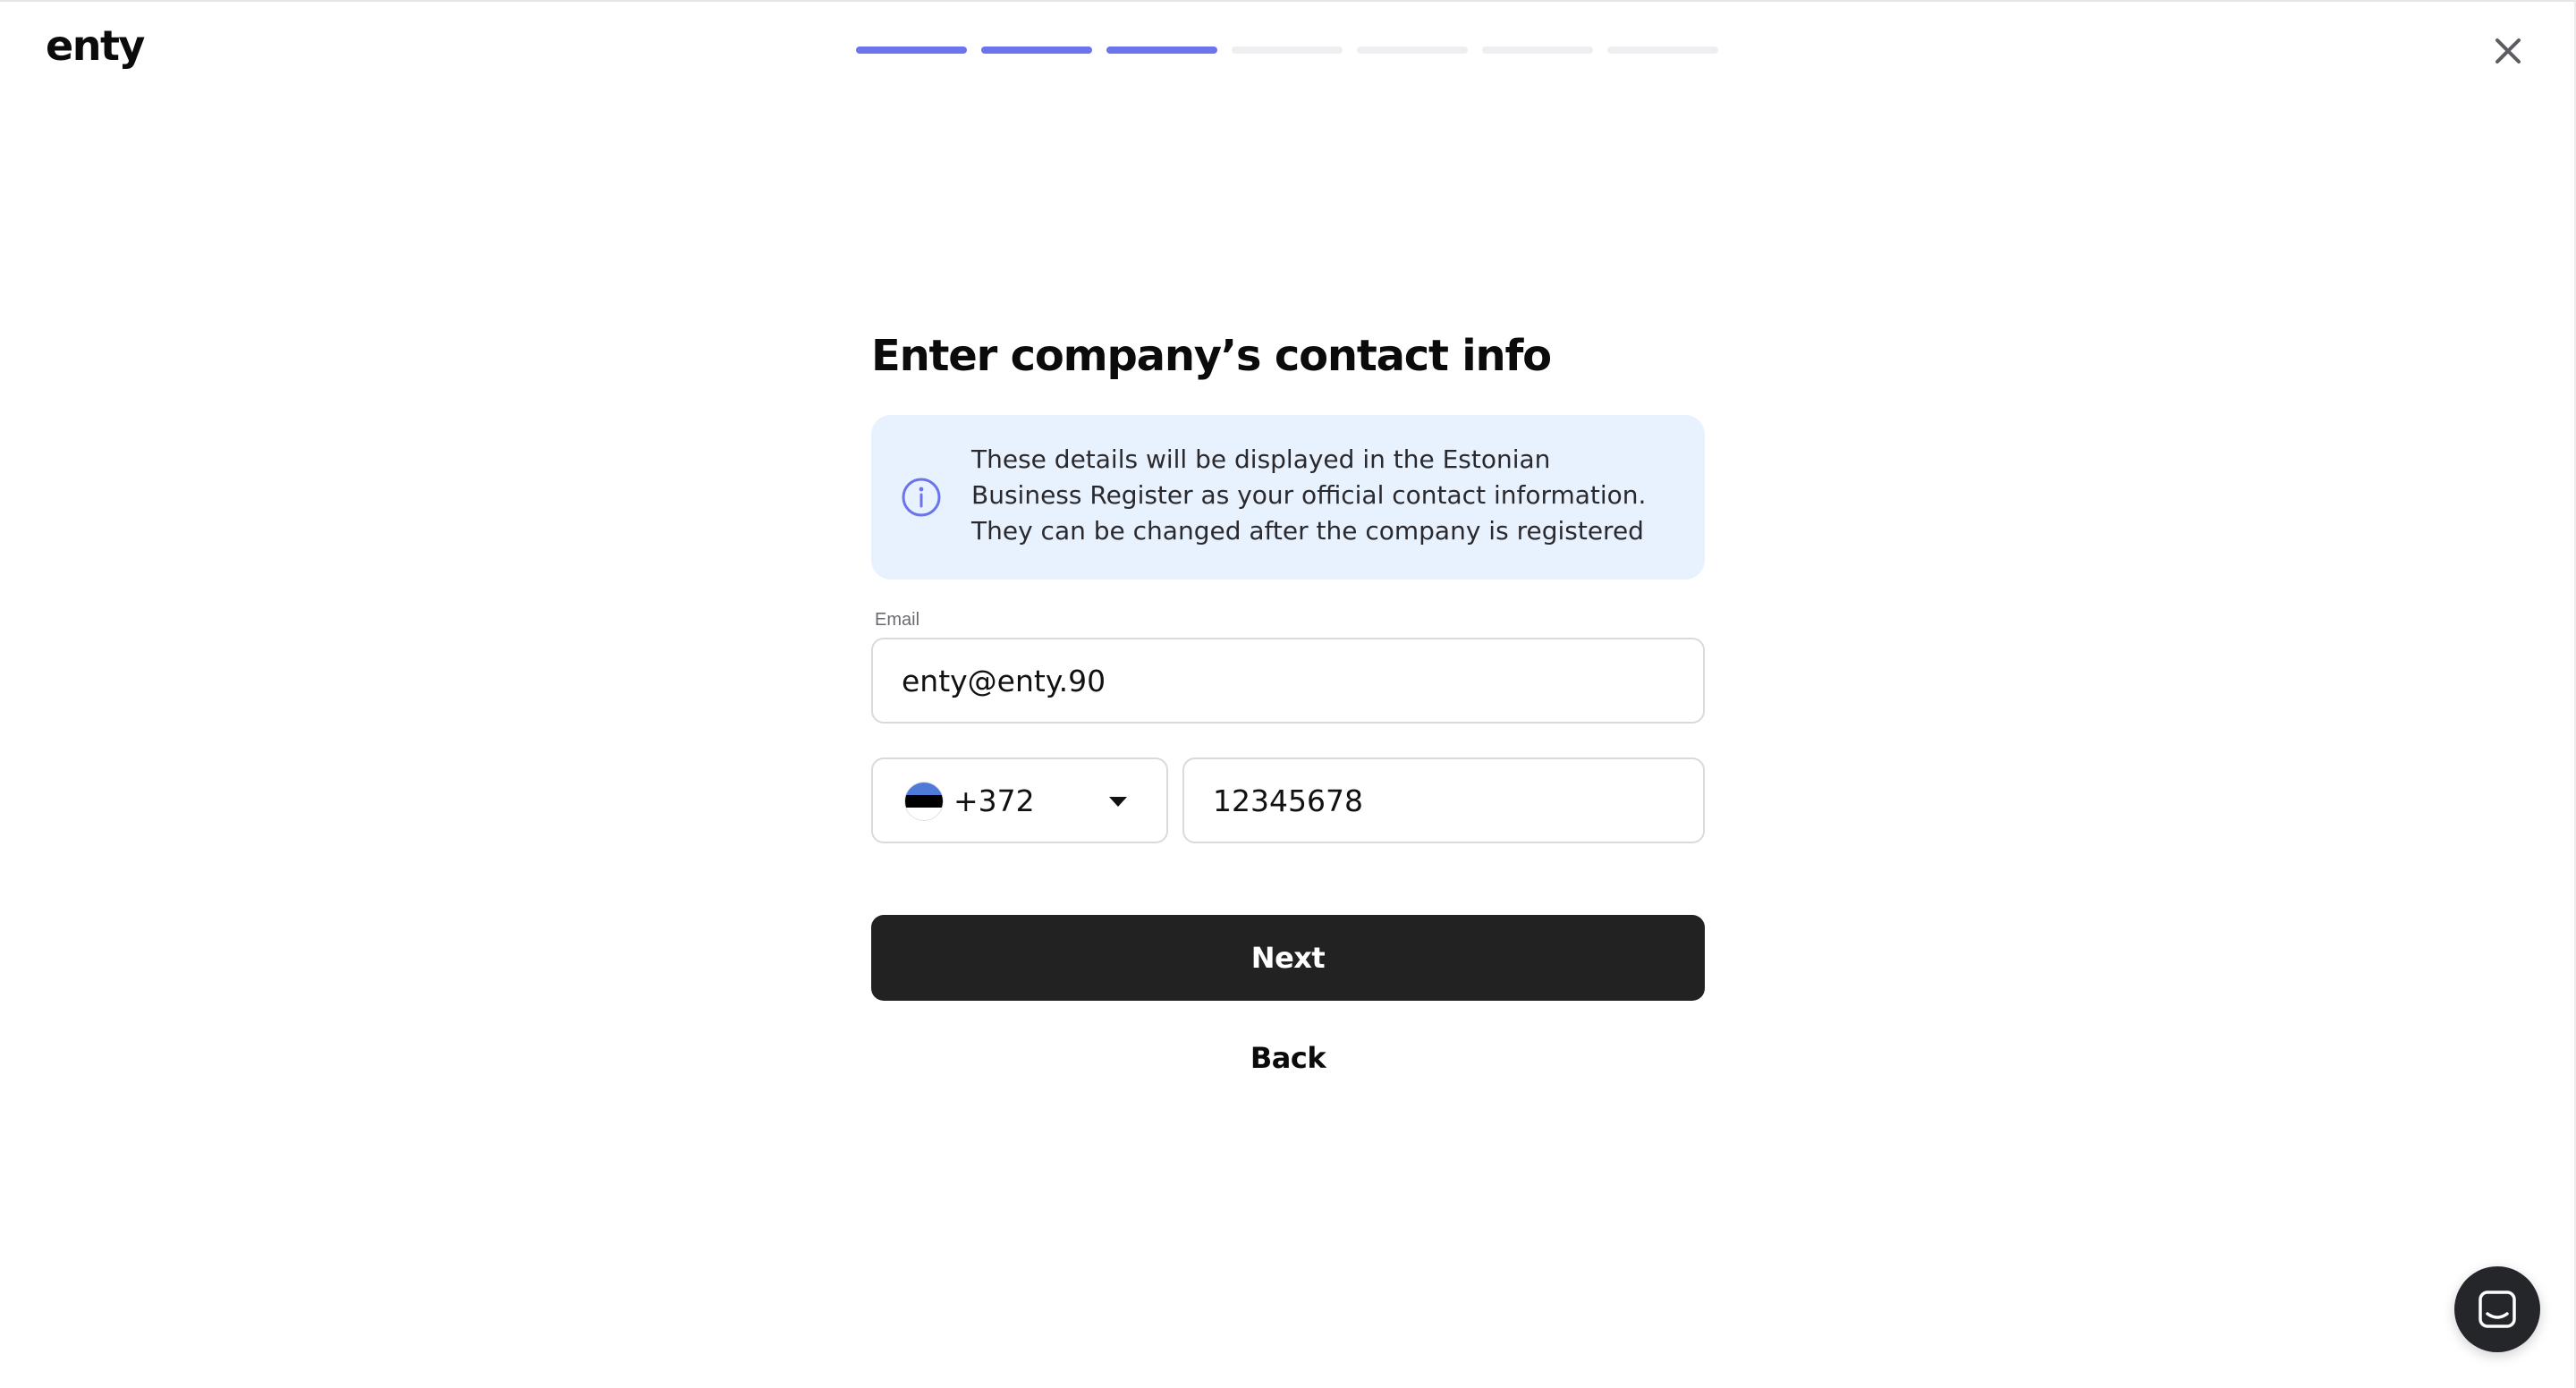  What do you see at coordinates (1288, 1058) in the screenshot?
I see `back-button: Back` at bounding box center [1288, 1058].